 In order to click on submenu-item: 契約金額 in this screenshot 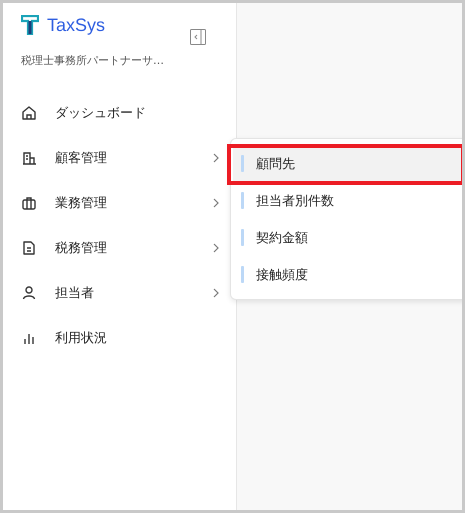, I will do `click(347, 237)`.